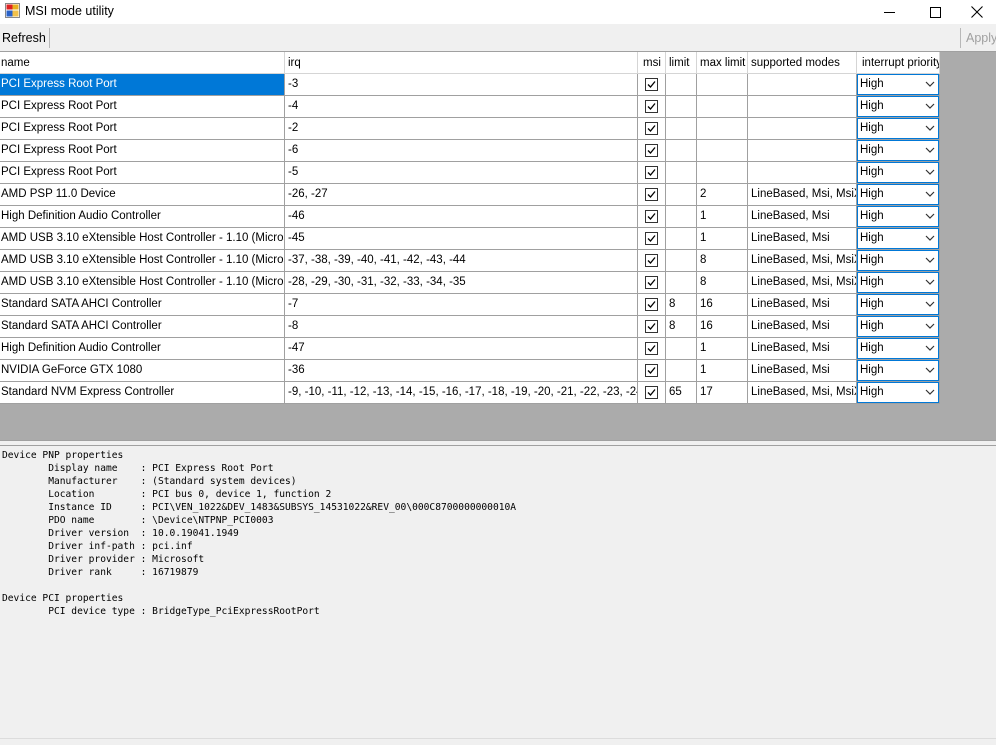 The height and width of the screenshot is (745, 996). I want to click on refresh-button: Refresh, so click(25, 38).